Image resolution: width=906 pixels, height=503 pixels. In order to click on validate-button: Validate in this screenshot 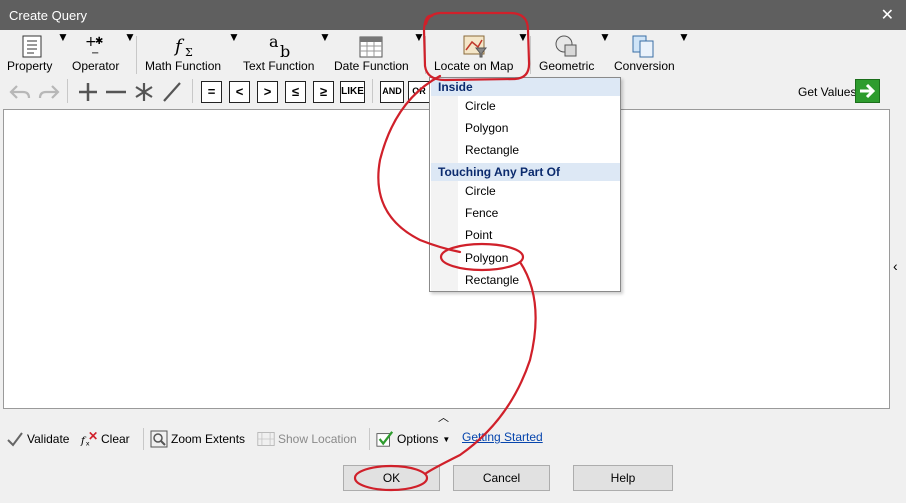, I will do `click(37, 439)`.